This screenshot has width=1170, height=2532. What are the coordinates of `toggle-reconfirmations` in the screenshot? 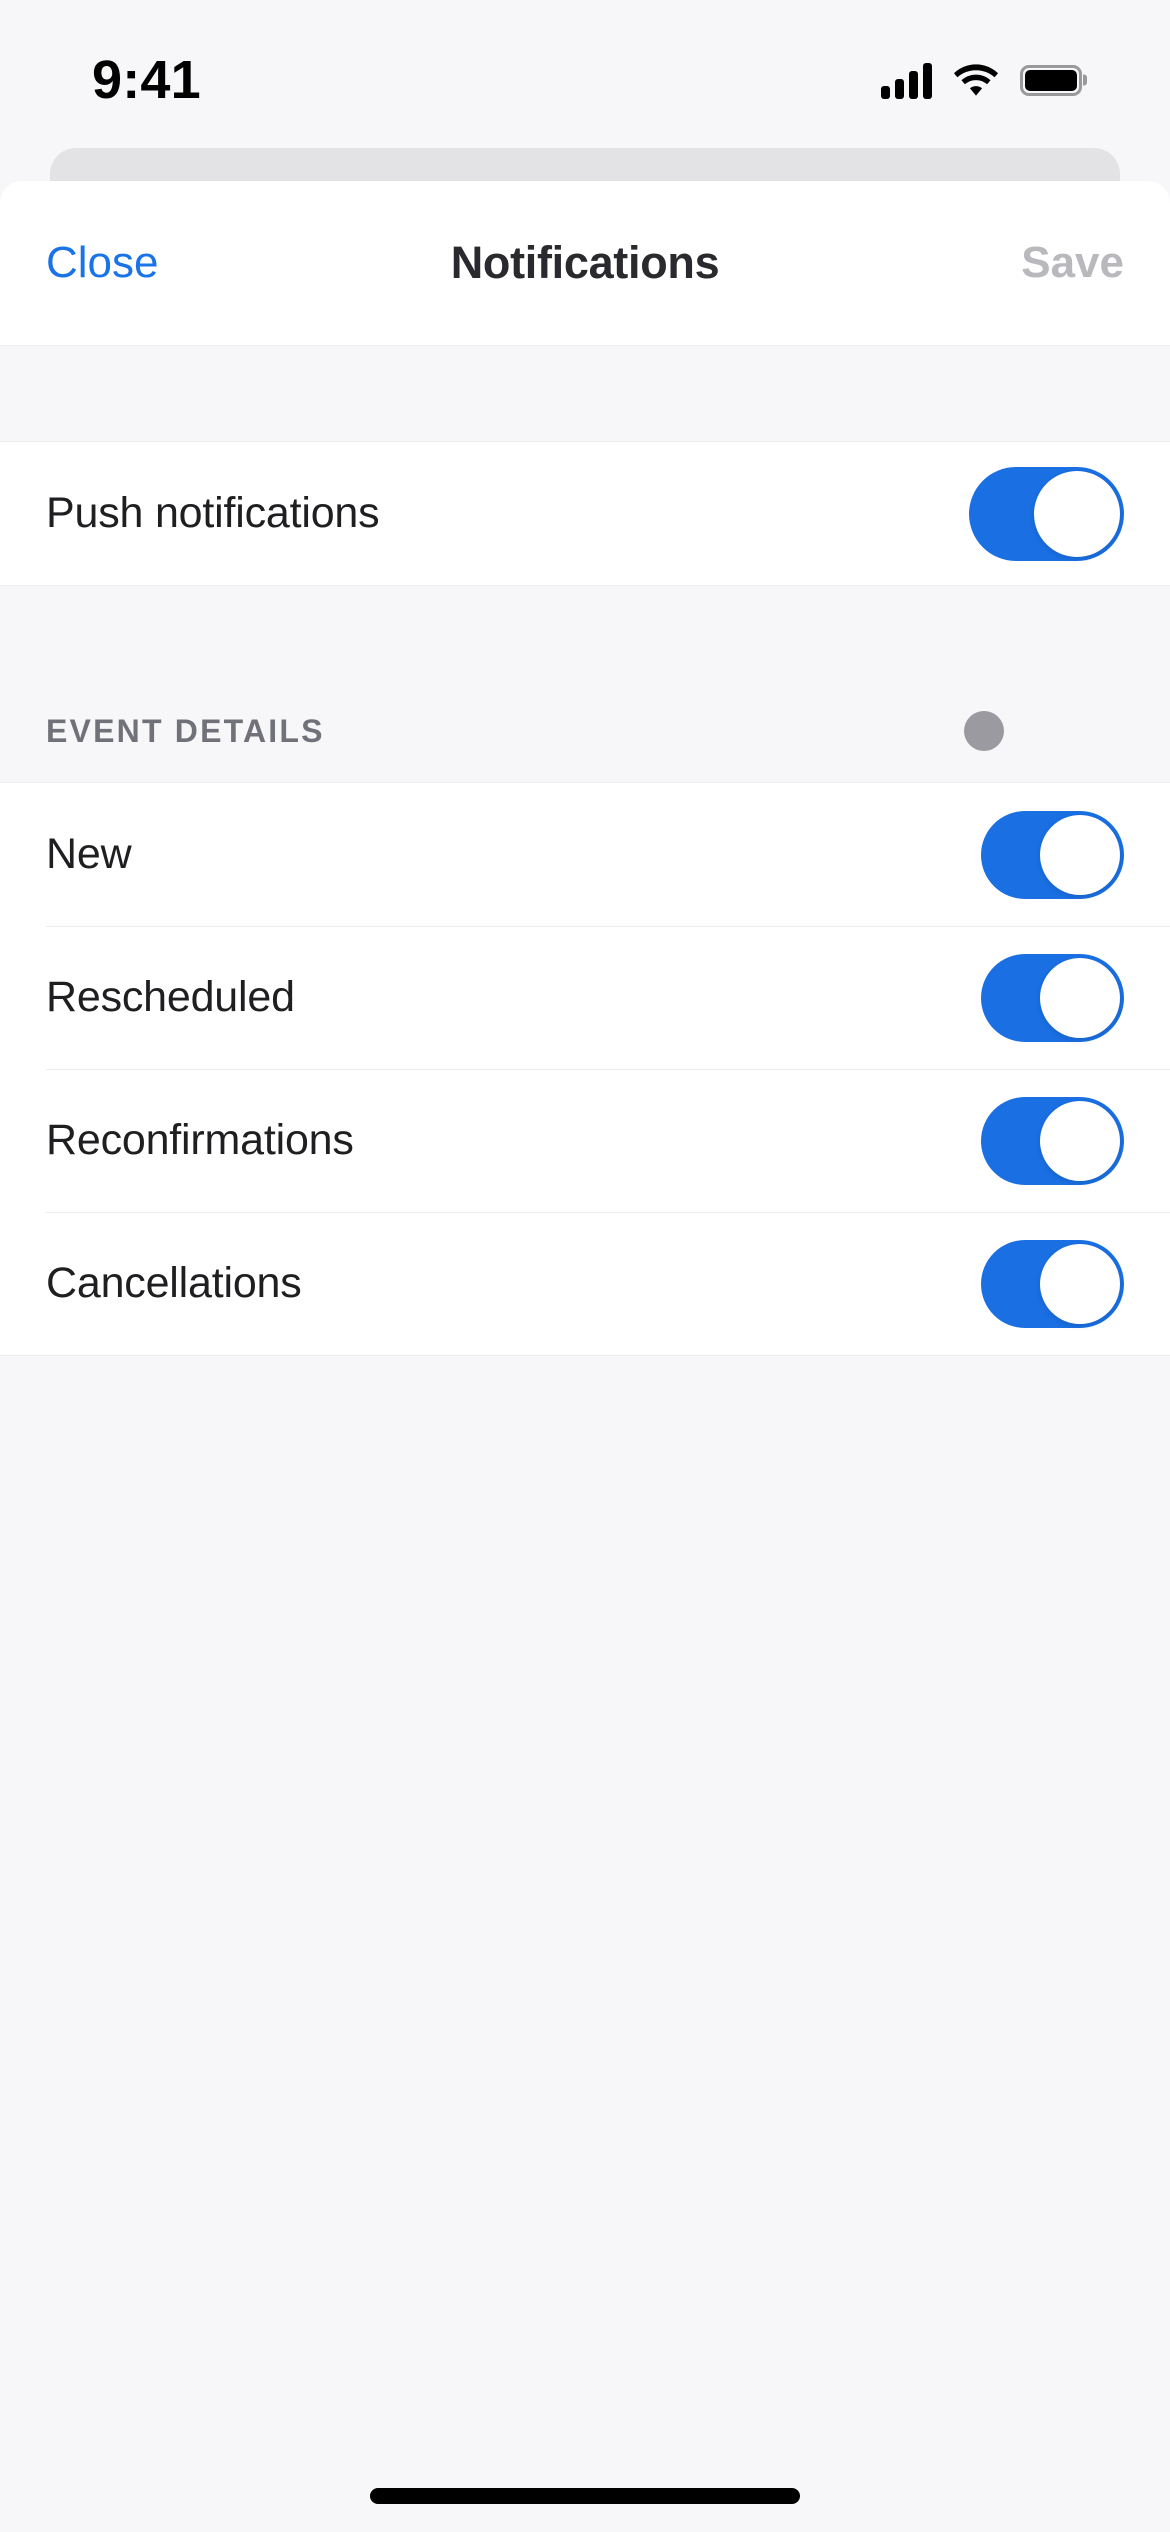 It's located at (1052, 1140).